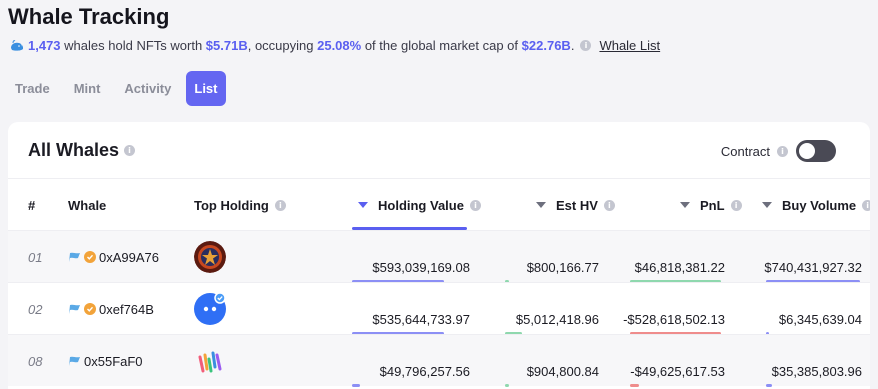 Image resolution: width=878 pixels, height=389 pixels. Describe the element at coordinates (35, 257) in the screenshot. I see `row-rank: 01` at that location.